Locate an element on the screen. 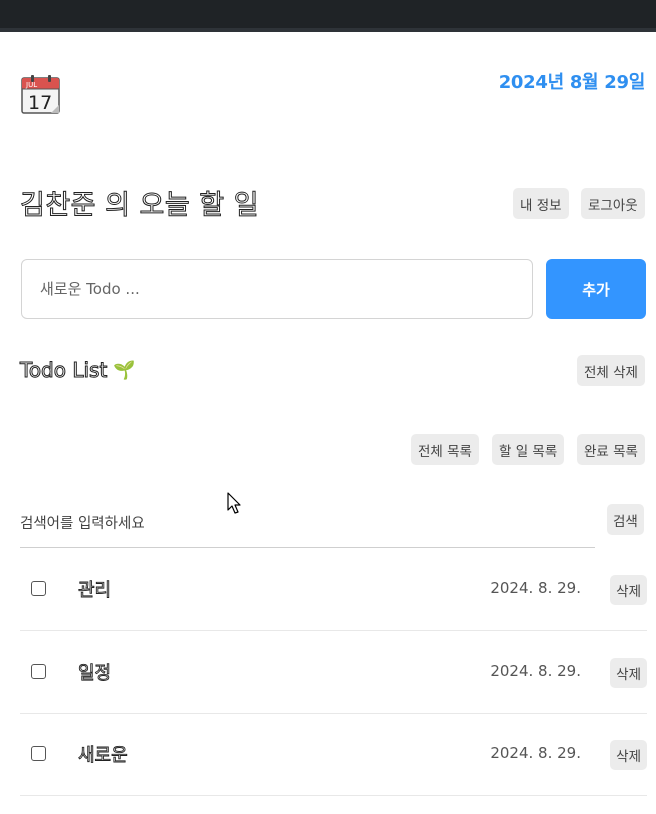 The width and height of the screenshot is (656, 814). add-todo-button: 추가 is located at coordinates (596, 289).